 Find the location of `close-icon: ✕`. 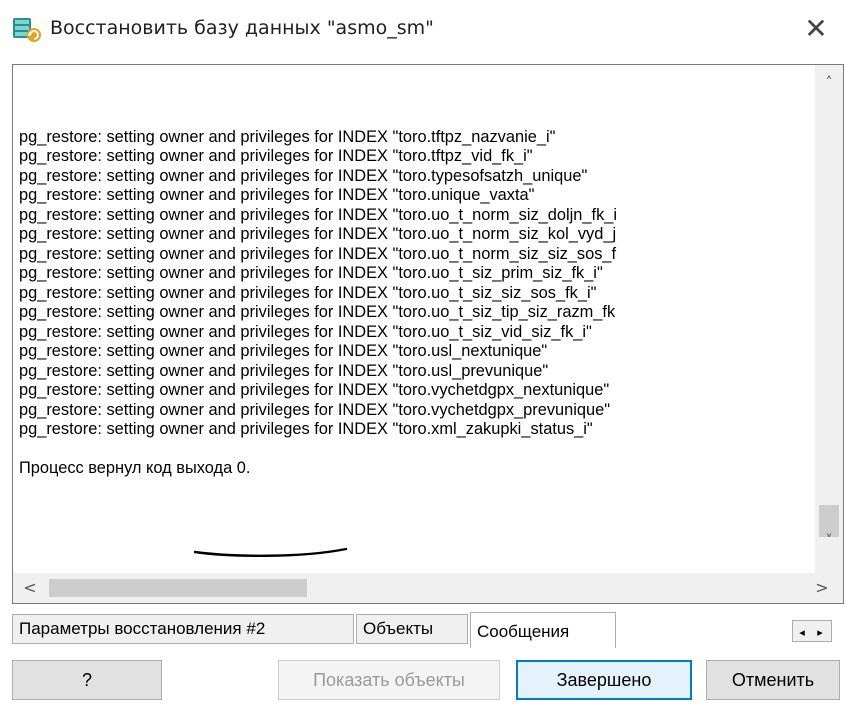

close-icon: ✕ is located at coordinates (816, 29).